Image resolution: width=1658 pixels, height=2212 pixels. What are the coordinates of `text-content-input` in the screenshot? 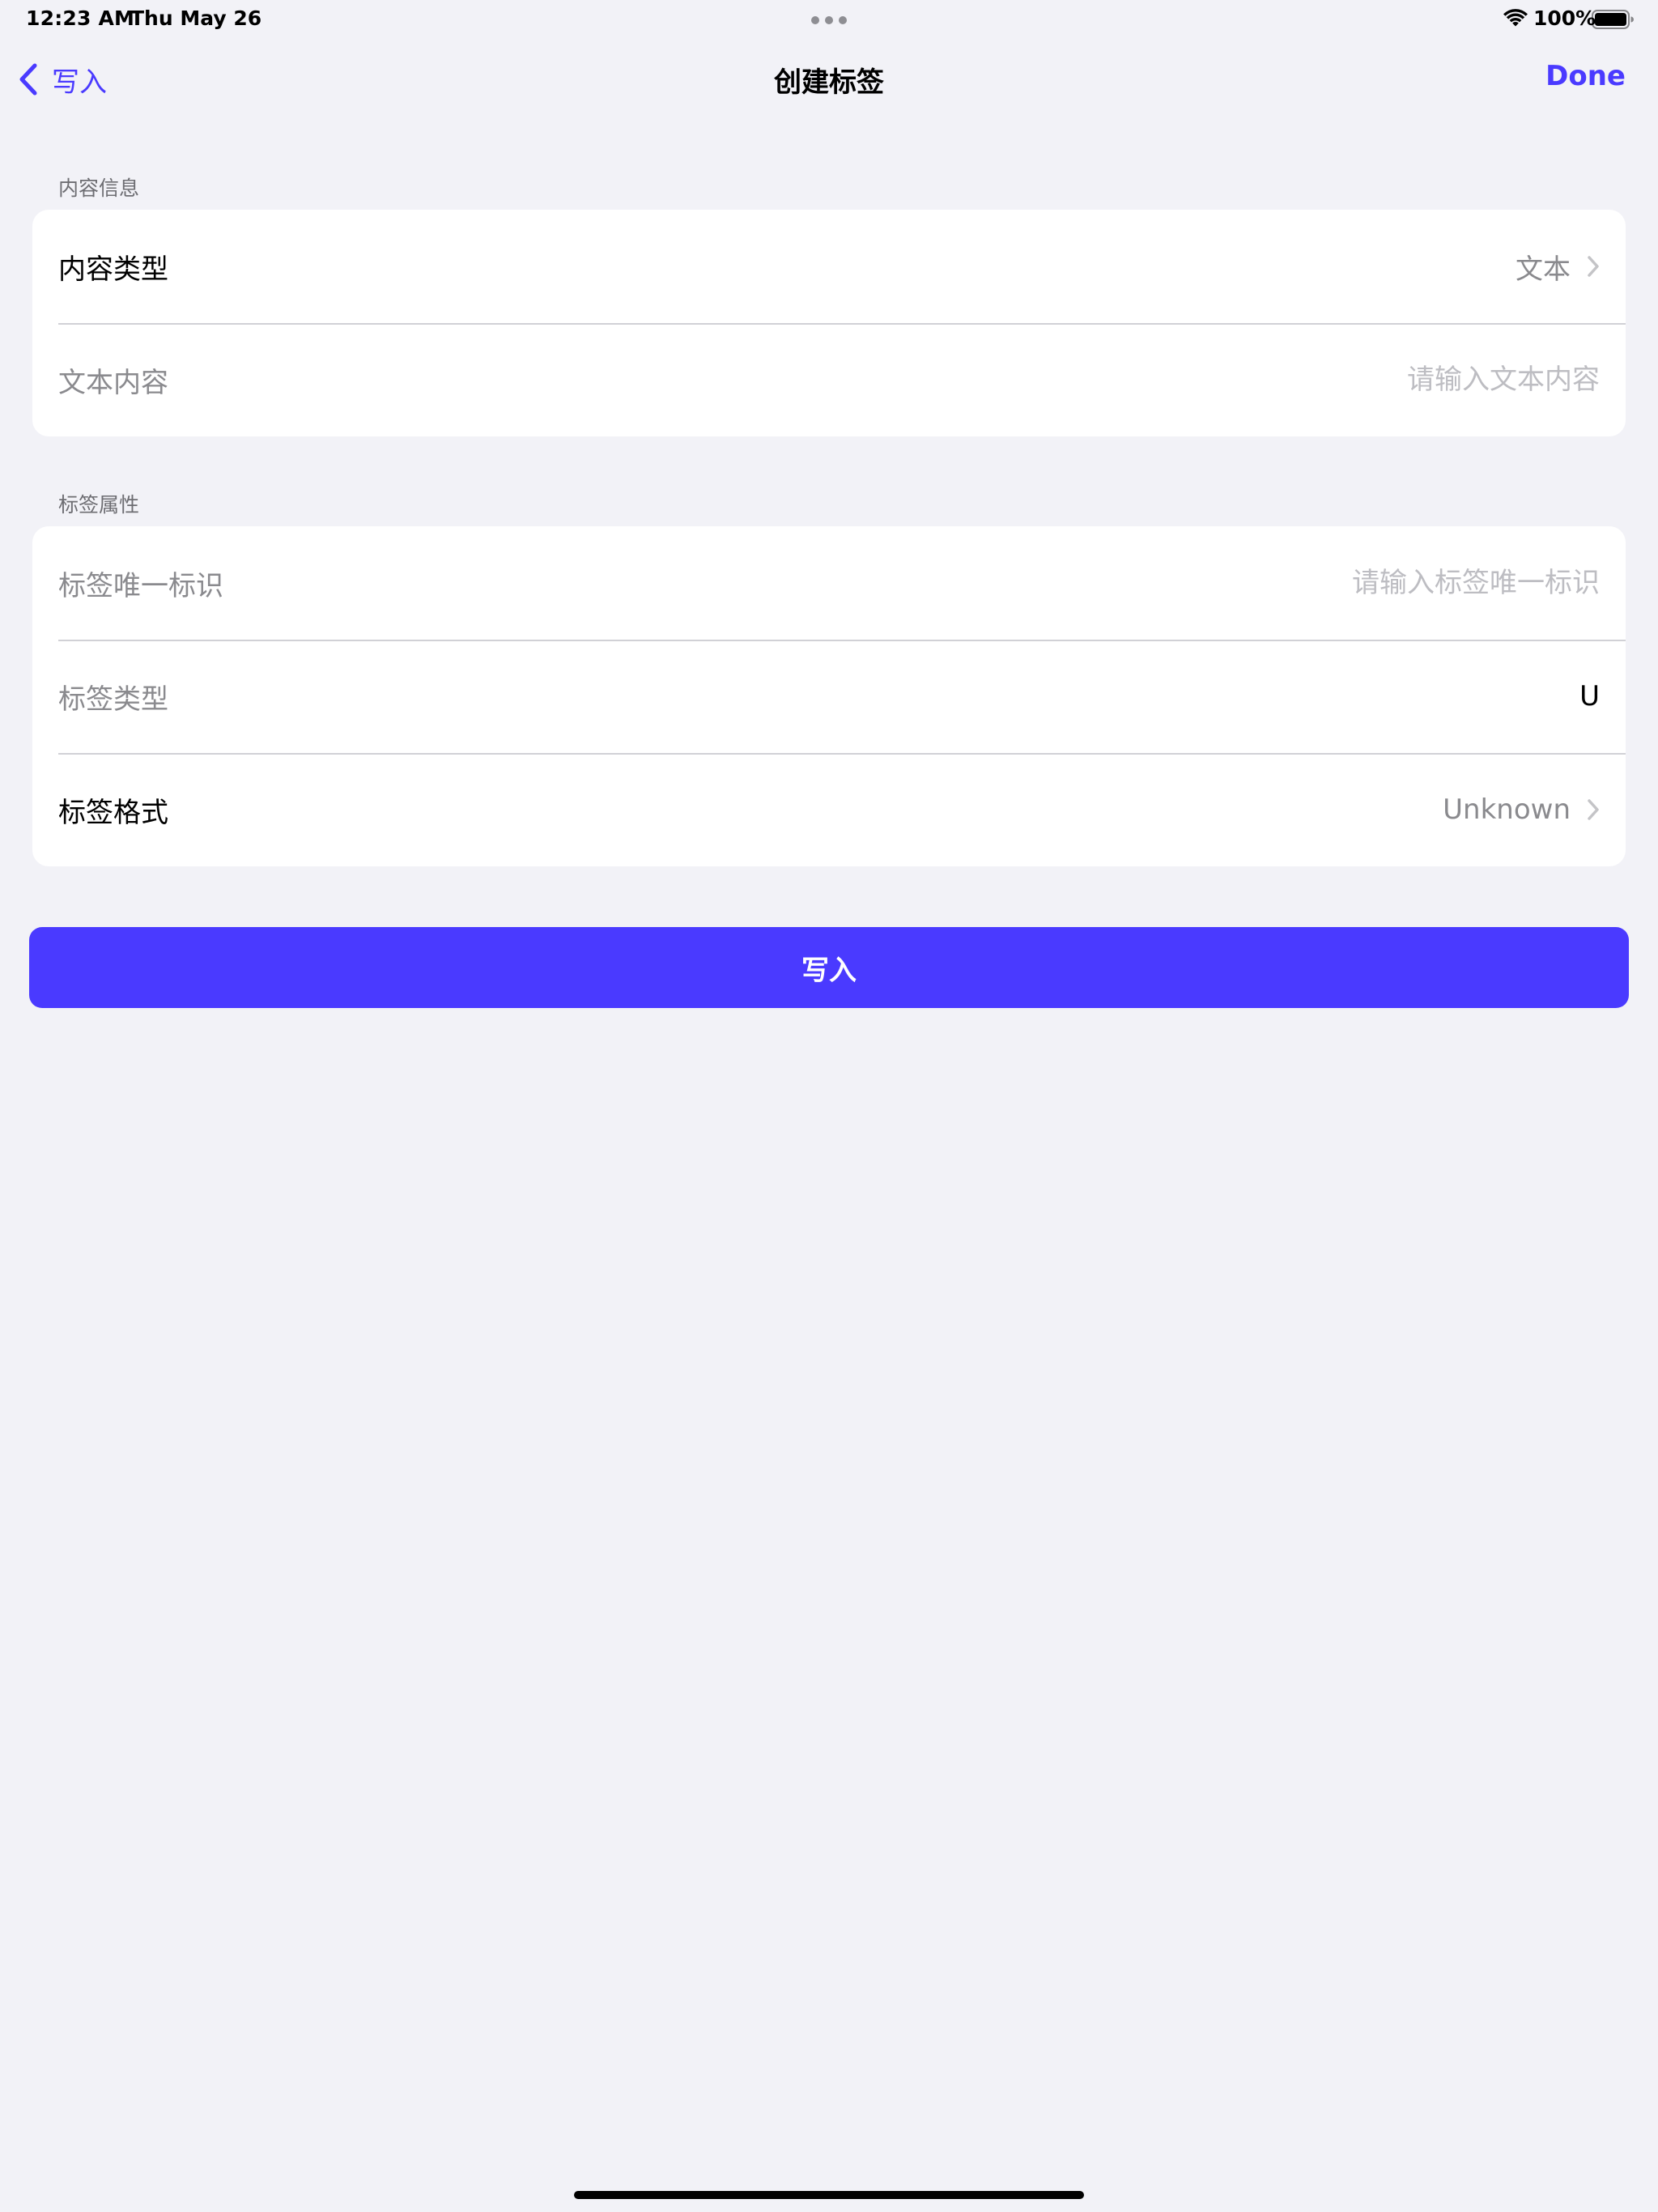 It's located at (1235, 380).